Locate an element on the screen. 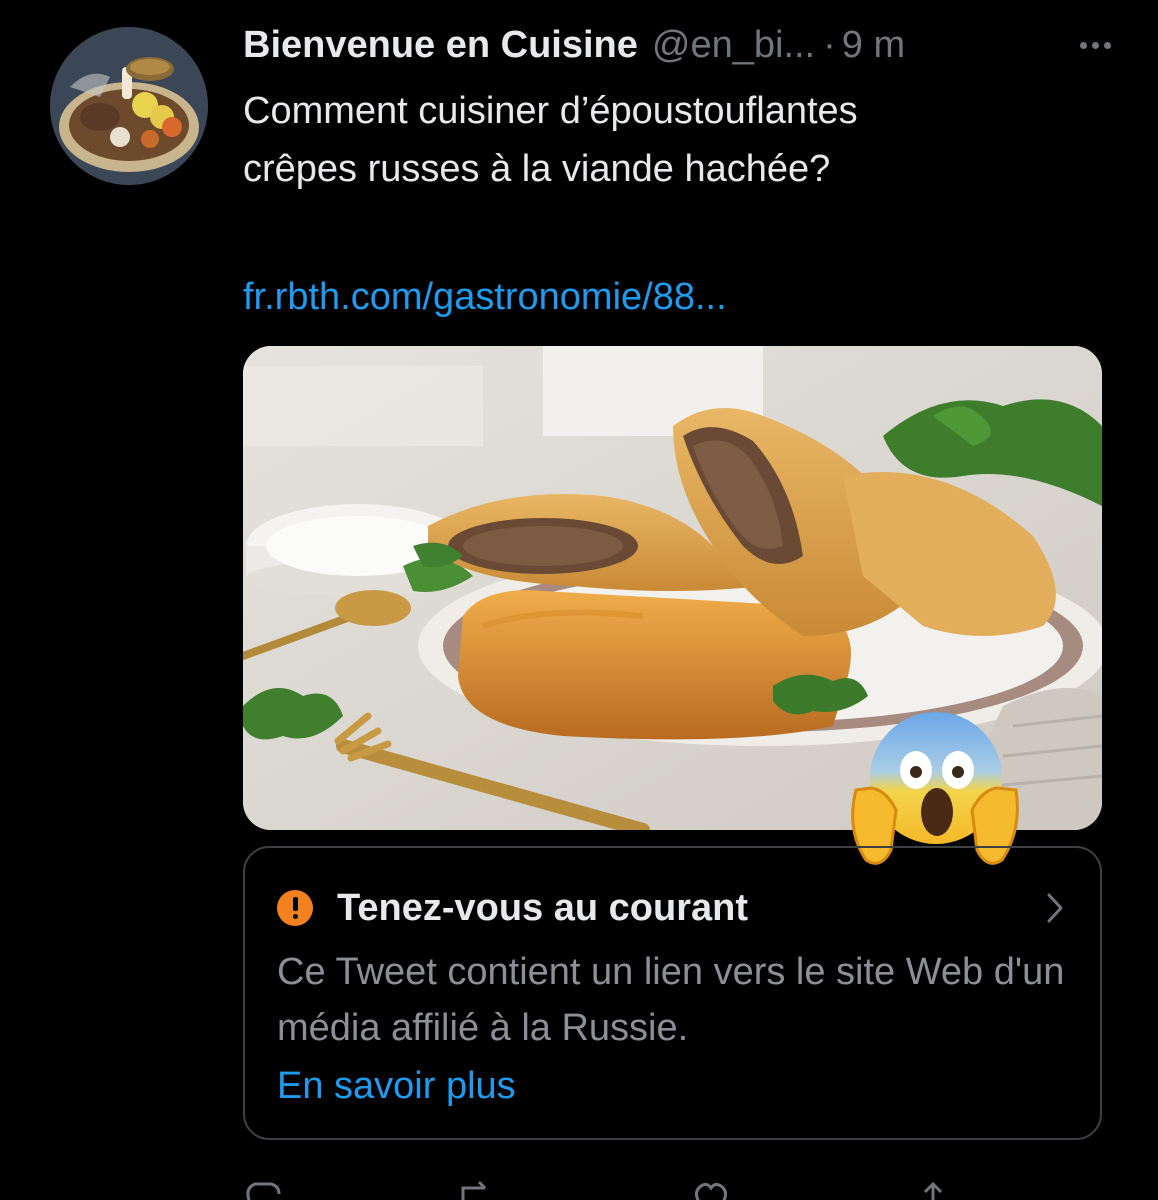  tweet-text-line: crêpes russes à la viande hachée? is located at coordinates (537, 169).